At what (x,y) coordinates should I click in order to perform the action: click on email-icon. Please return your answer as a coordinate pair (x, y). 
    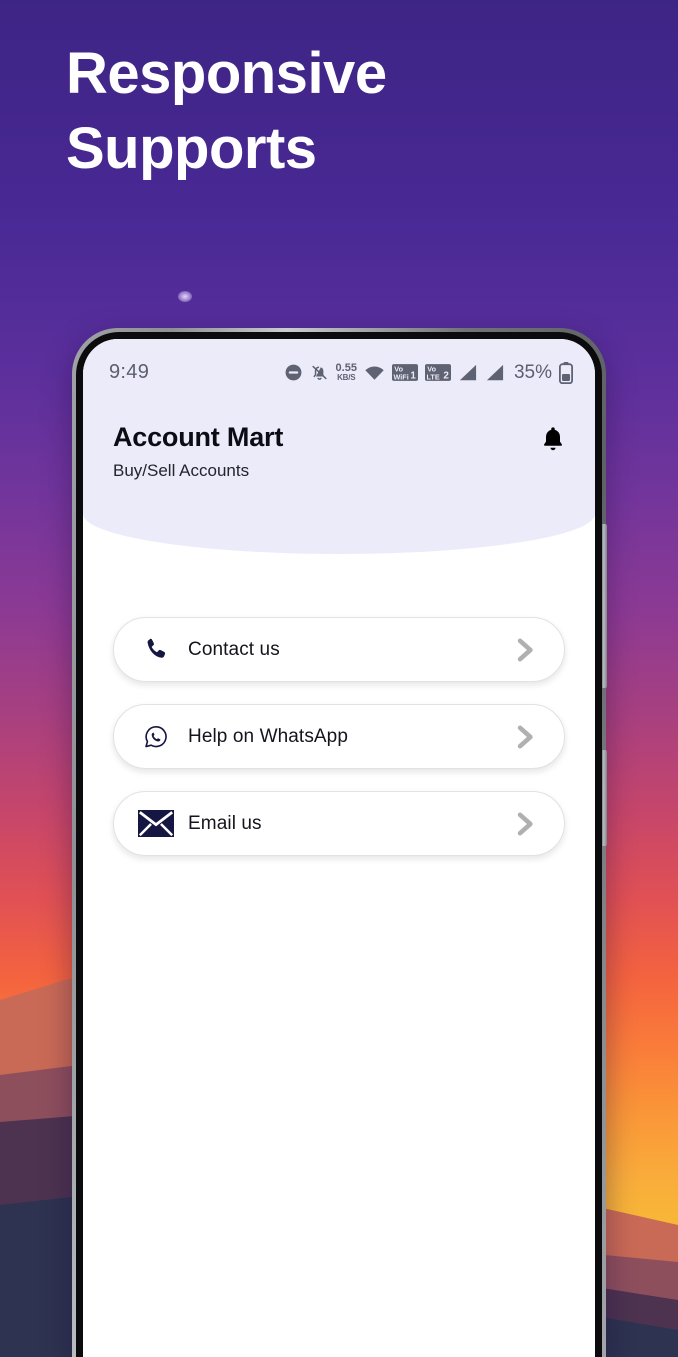
    Looking at the image, I should click on (156, 823).